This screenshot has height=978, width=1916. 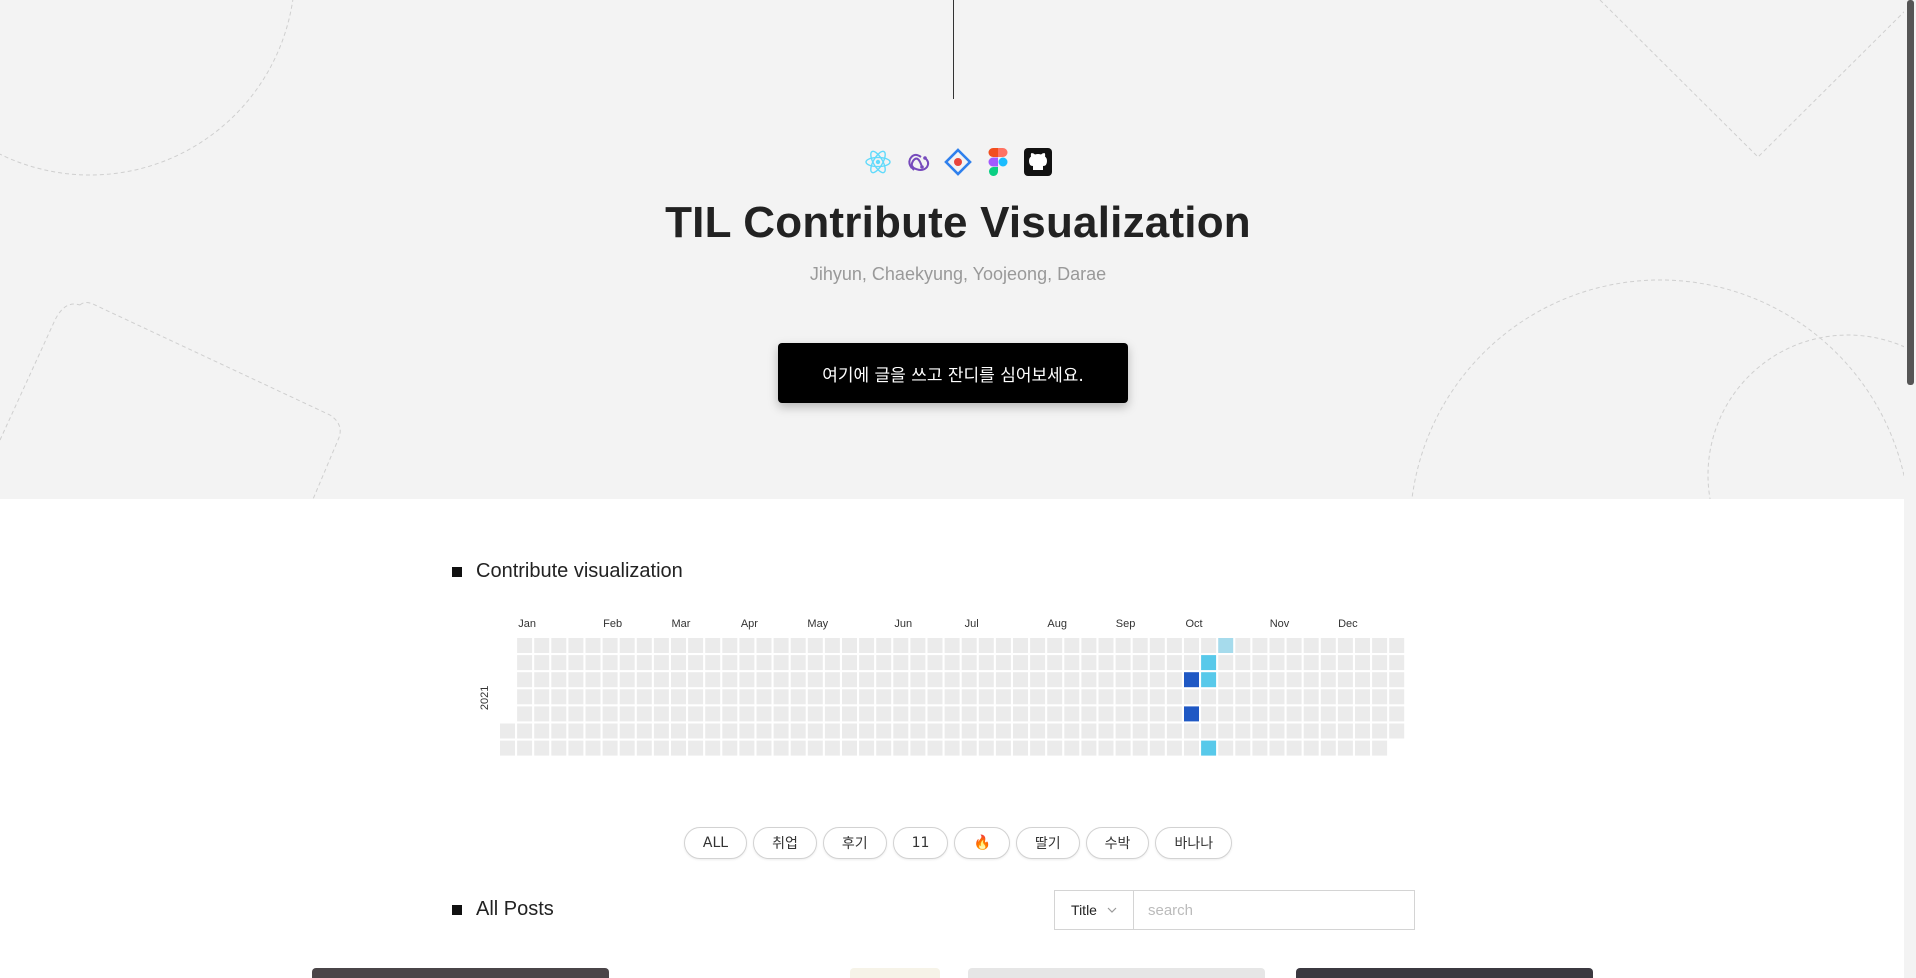 I want to click on search-input, so click(x=1274, y=910).